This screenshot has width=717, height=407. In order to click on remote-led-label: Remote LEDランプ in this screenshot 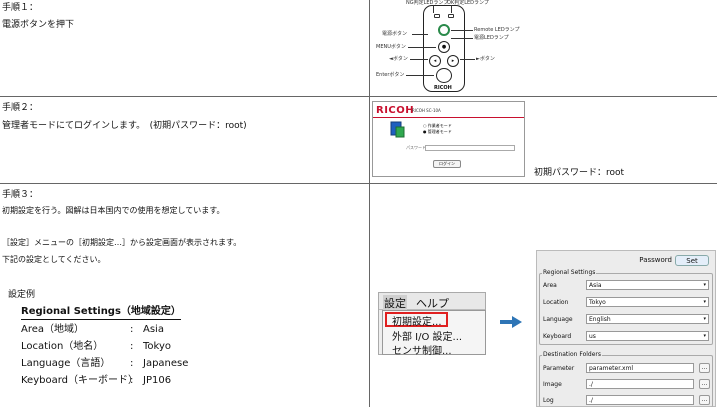, I will do `click(497, 30)`.